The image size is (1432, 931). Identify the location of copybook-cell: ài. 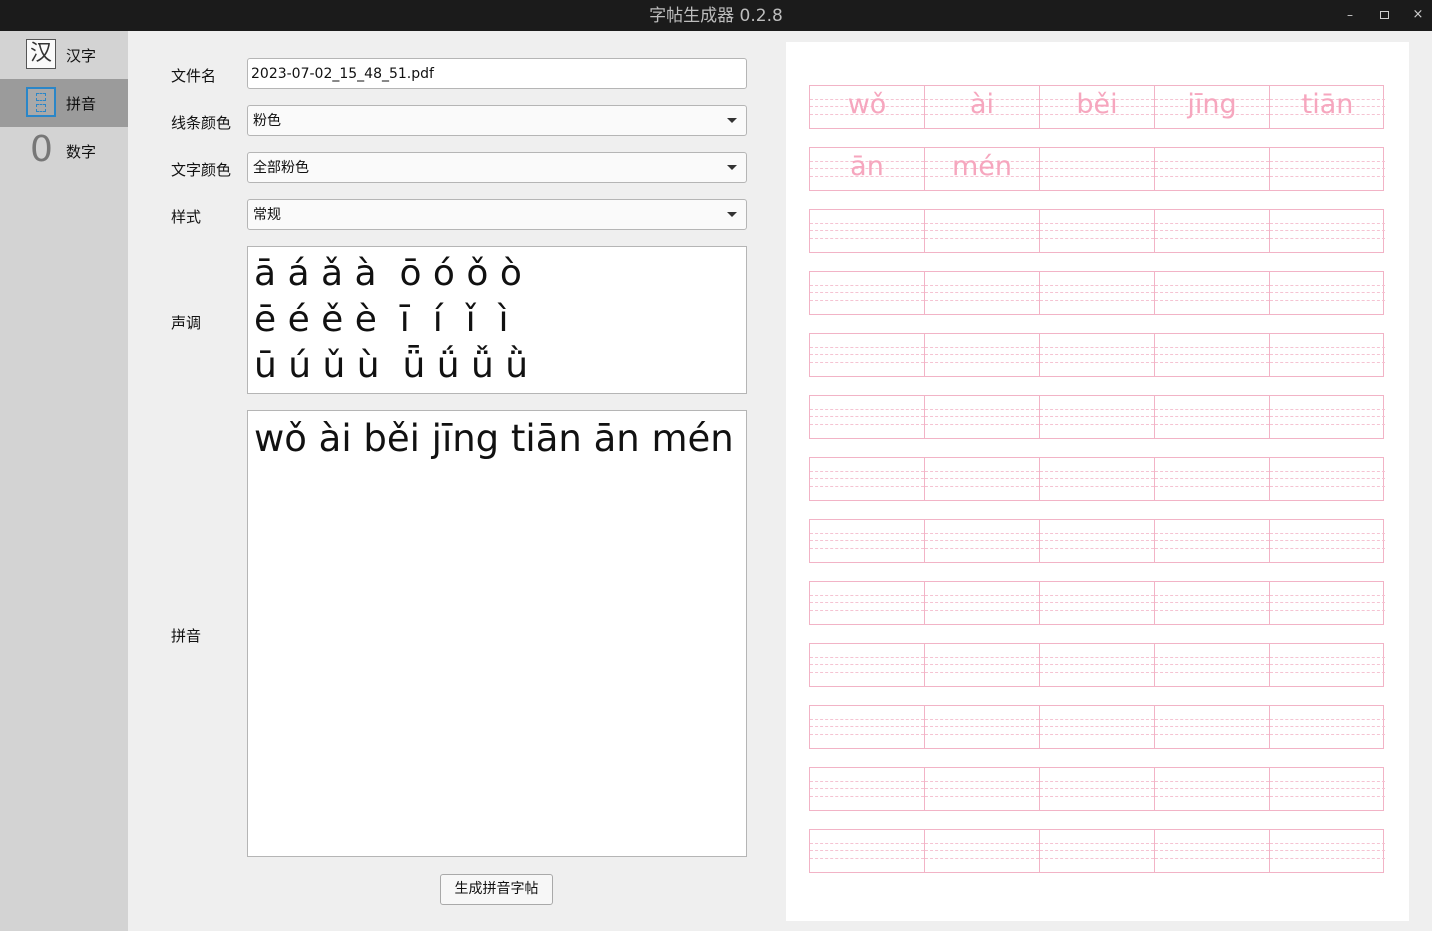
(982, 107).